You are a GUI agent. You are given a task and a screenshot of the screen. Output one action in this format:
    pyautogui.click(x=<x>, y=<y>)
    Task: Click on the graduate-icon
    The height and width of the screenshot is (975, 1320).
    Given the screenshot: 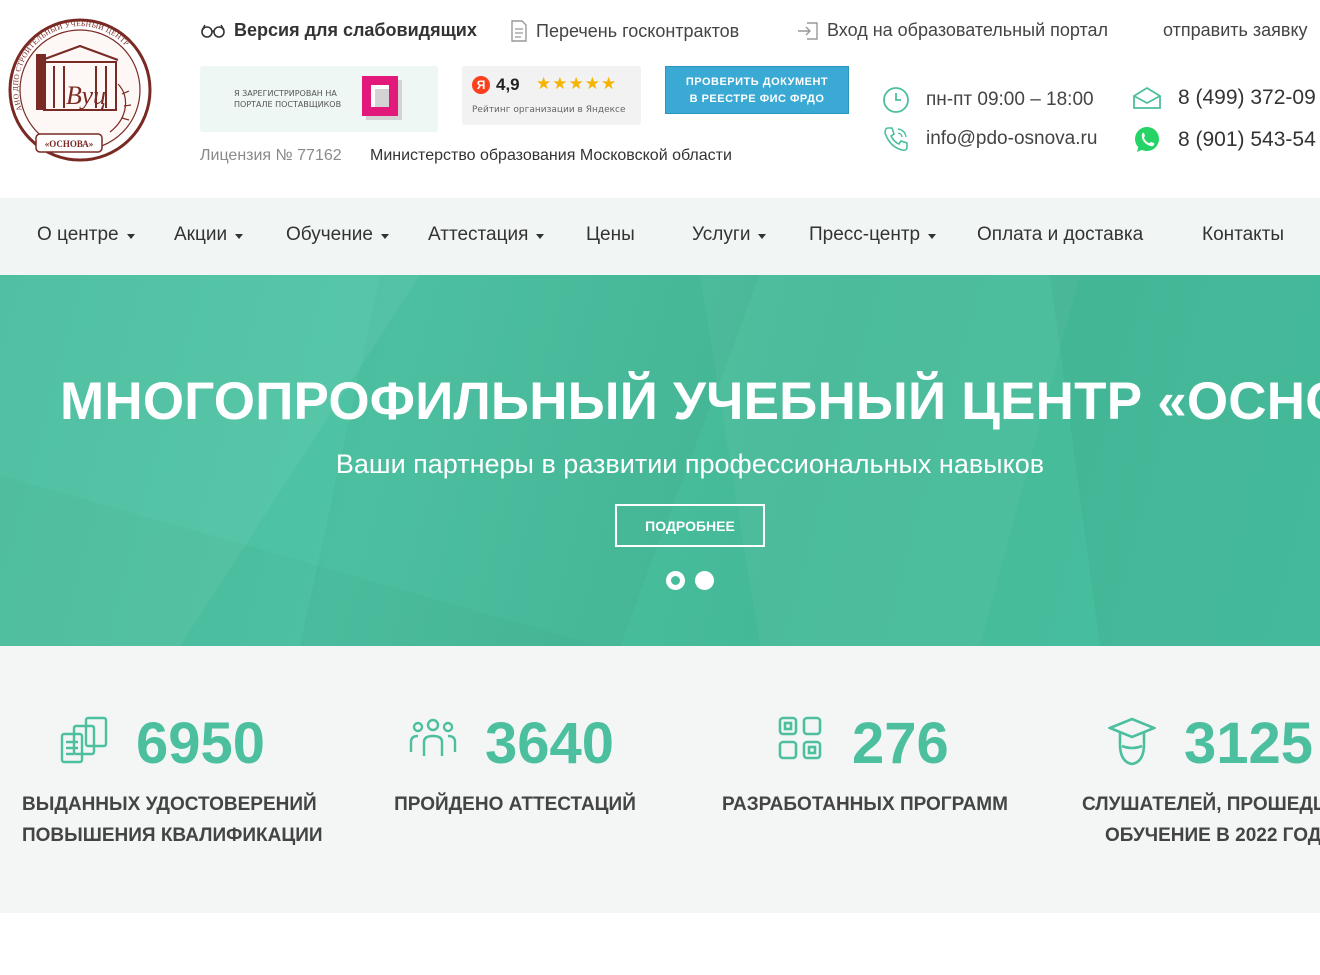 What is the action you would take?
    pyautogui.click(x=1132, y=741)
    